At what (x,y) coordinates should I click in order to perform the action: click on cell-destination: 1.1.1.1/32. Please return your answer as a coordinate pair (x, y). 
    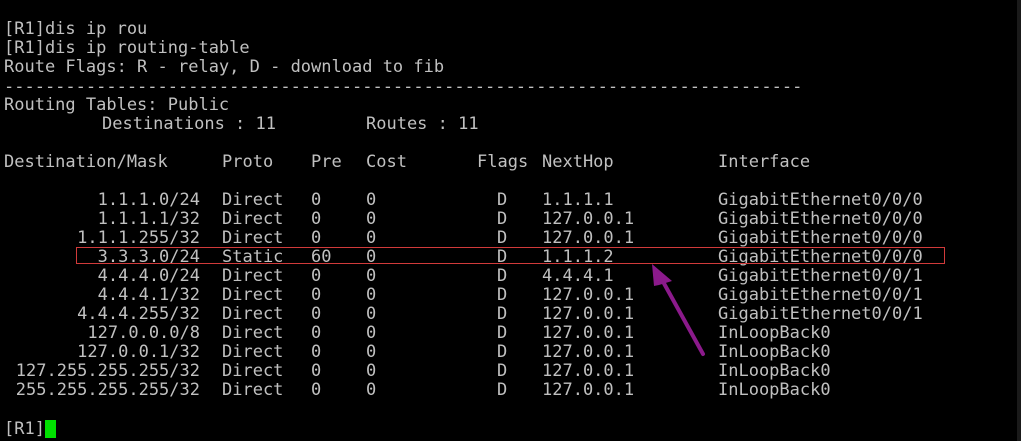
    Looking at the image, I should click on (148, 219).